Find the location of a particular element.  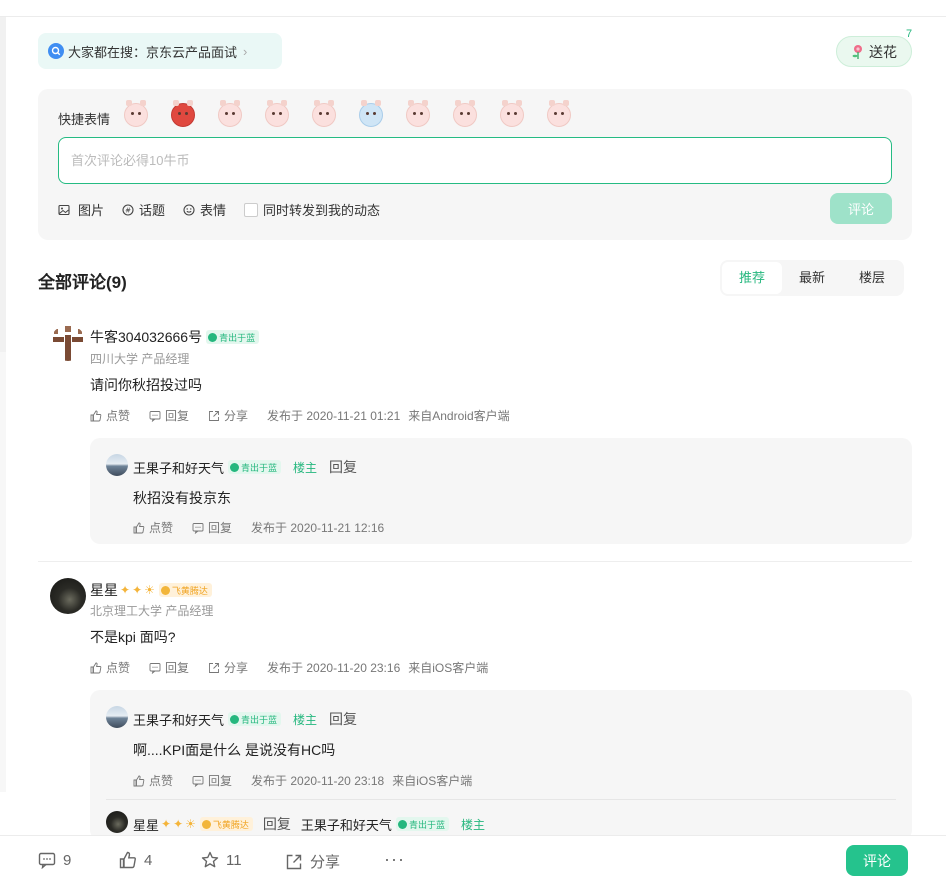

forward-option: 同时转发到我的动态 is located at coordinates (312, 209).